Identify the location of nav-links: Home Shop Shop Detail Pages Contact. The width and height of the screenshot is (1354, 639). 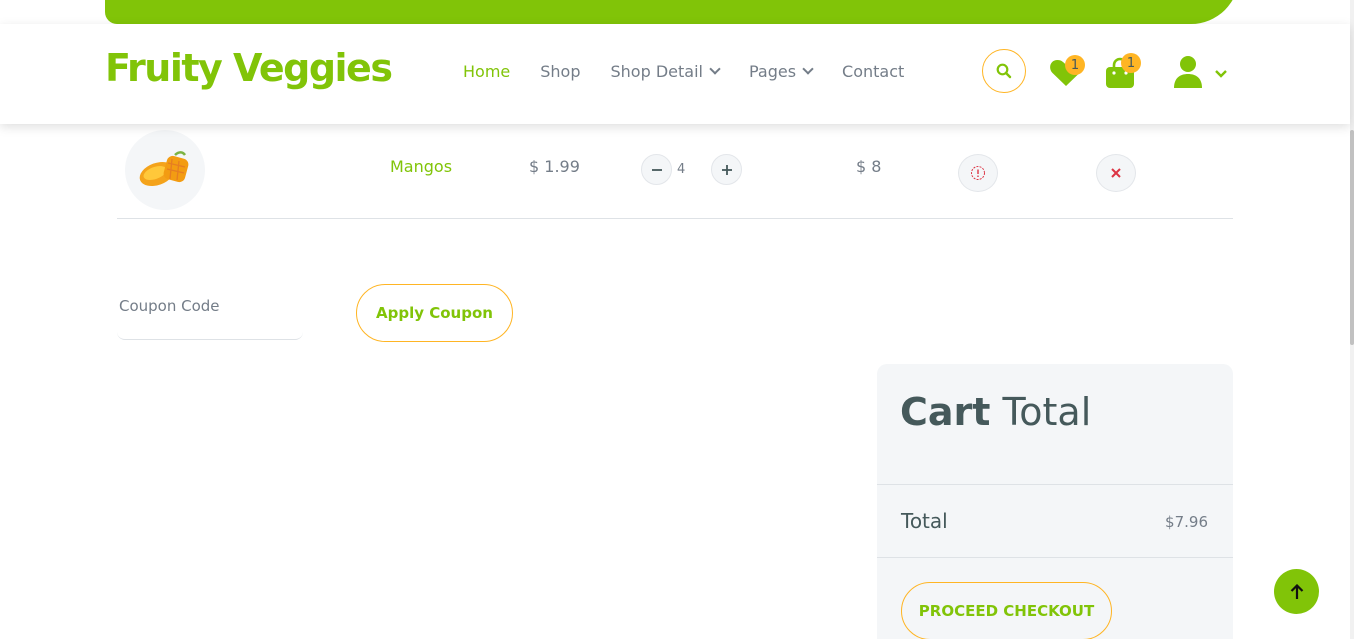
(683, 71).